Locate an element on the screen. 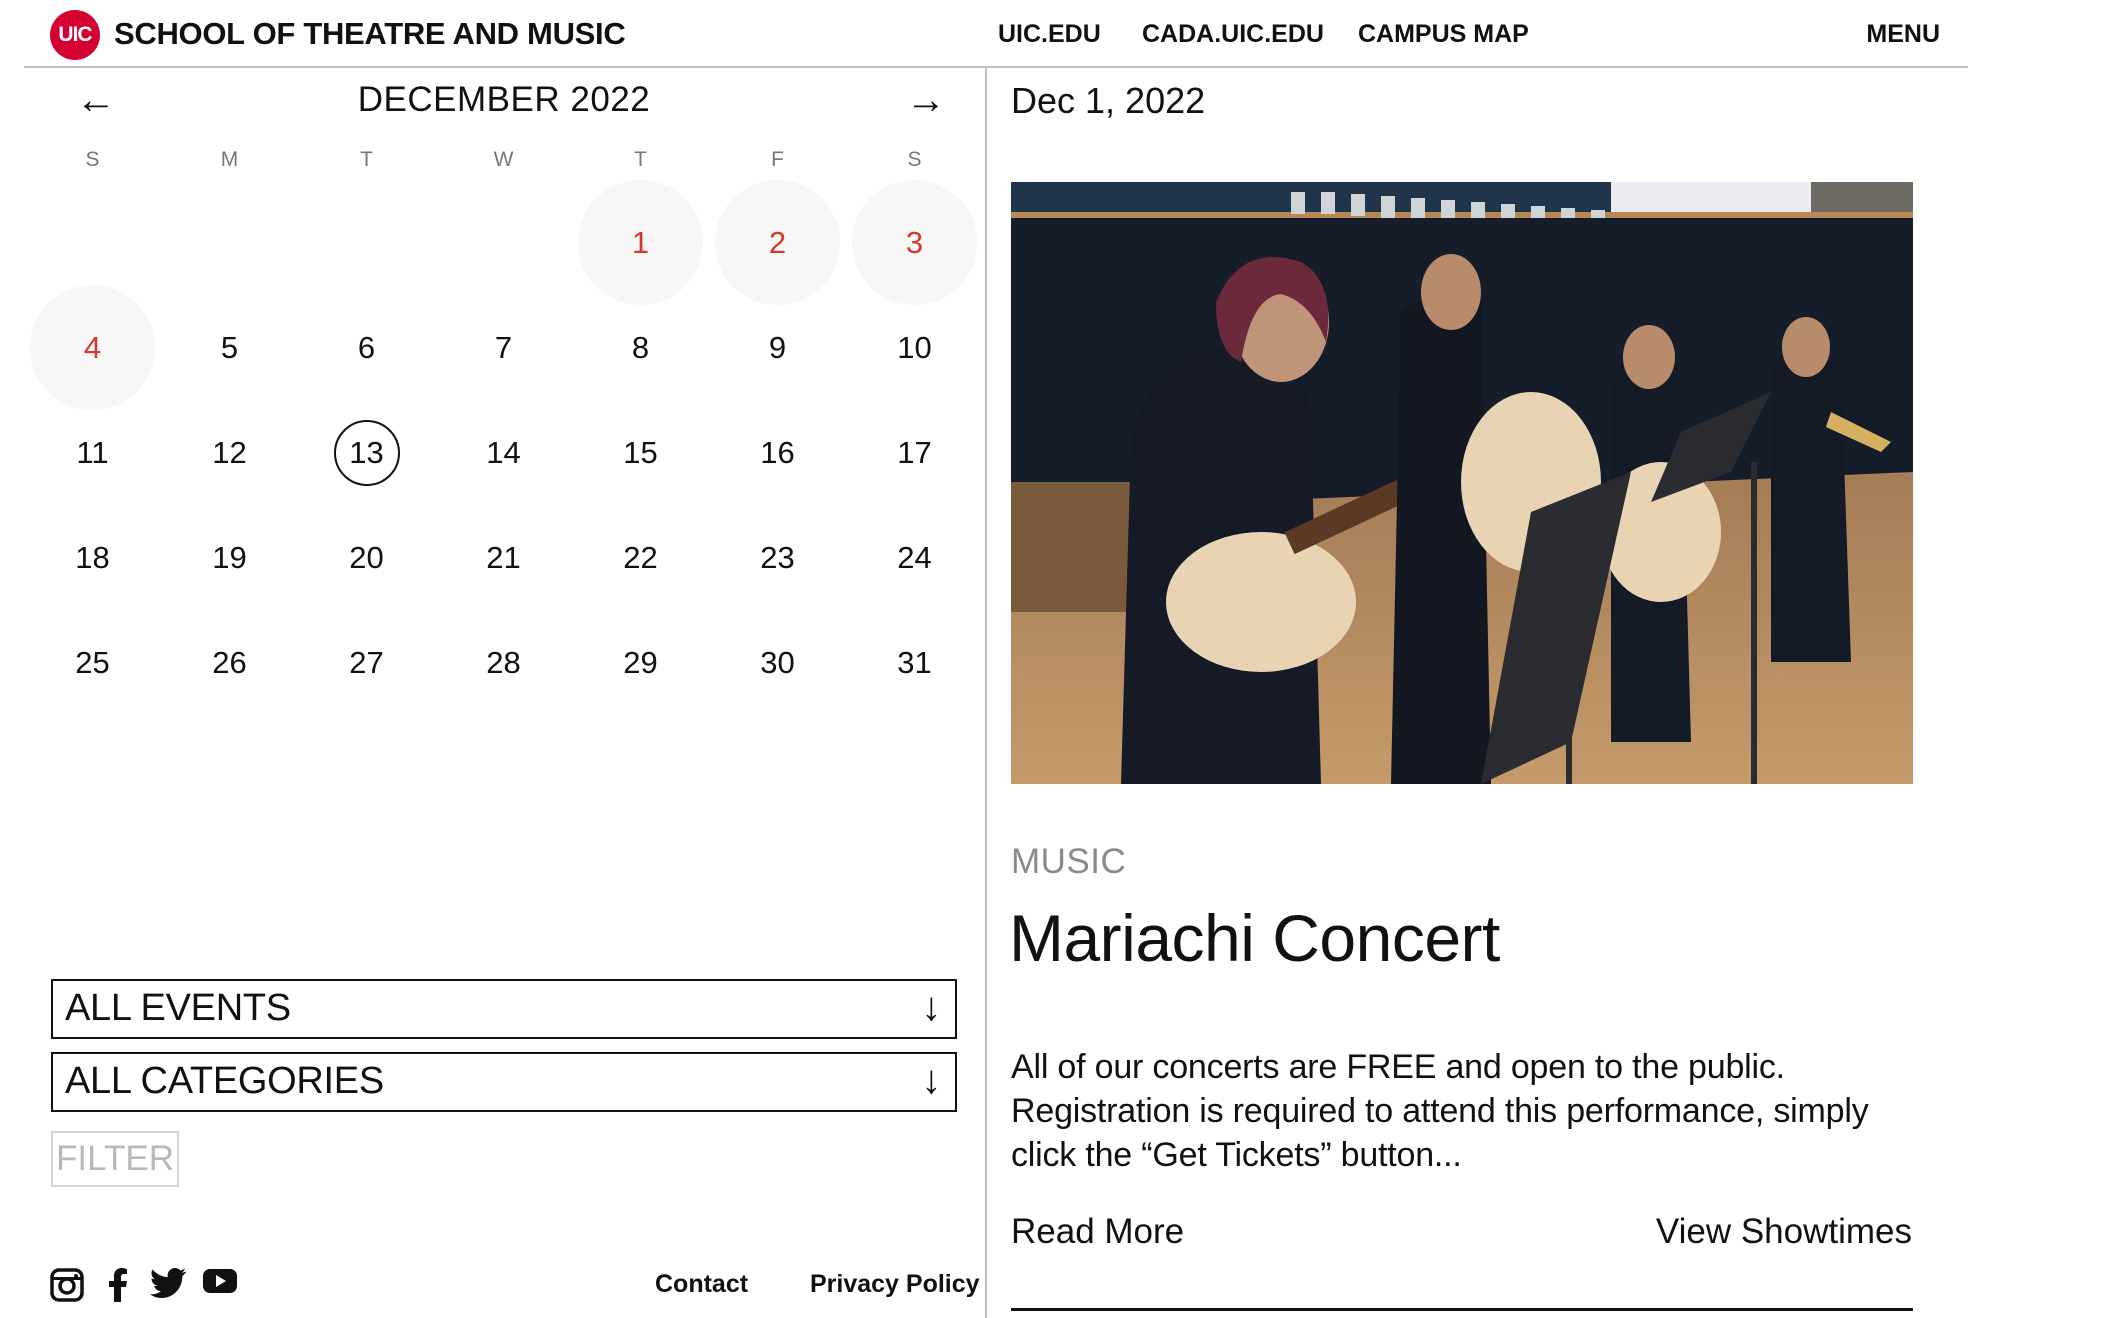 This screenshot has width=2116, height=1318. calendar-day-19: 19 is located at coordinates (229, 557).